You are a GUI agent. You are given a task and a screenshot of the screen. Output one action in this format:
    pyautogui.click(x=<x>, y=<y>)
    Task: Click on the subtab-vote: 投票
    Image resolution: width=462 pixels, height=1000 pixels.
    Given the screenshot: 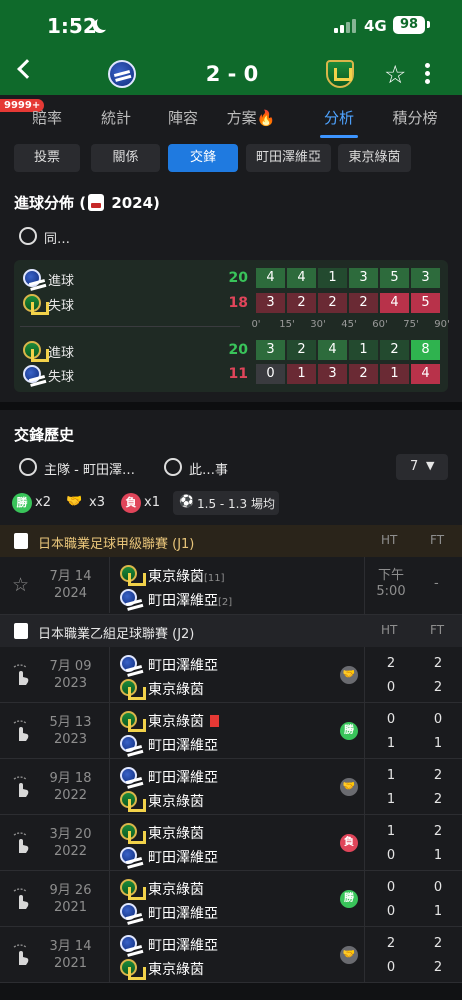 What is the action you would take?
    pyautogui.click(x=47, y=158)
    